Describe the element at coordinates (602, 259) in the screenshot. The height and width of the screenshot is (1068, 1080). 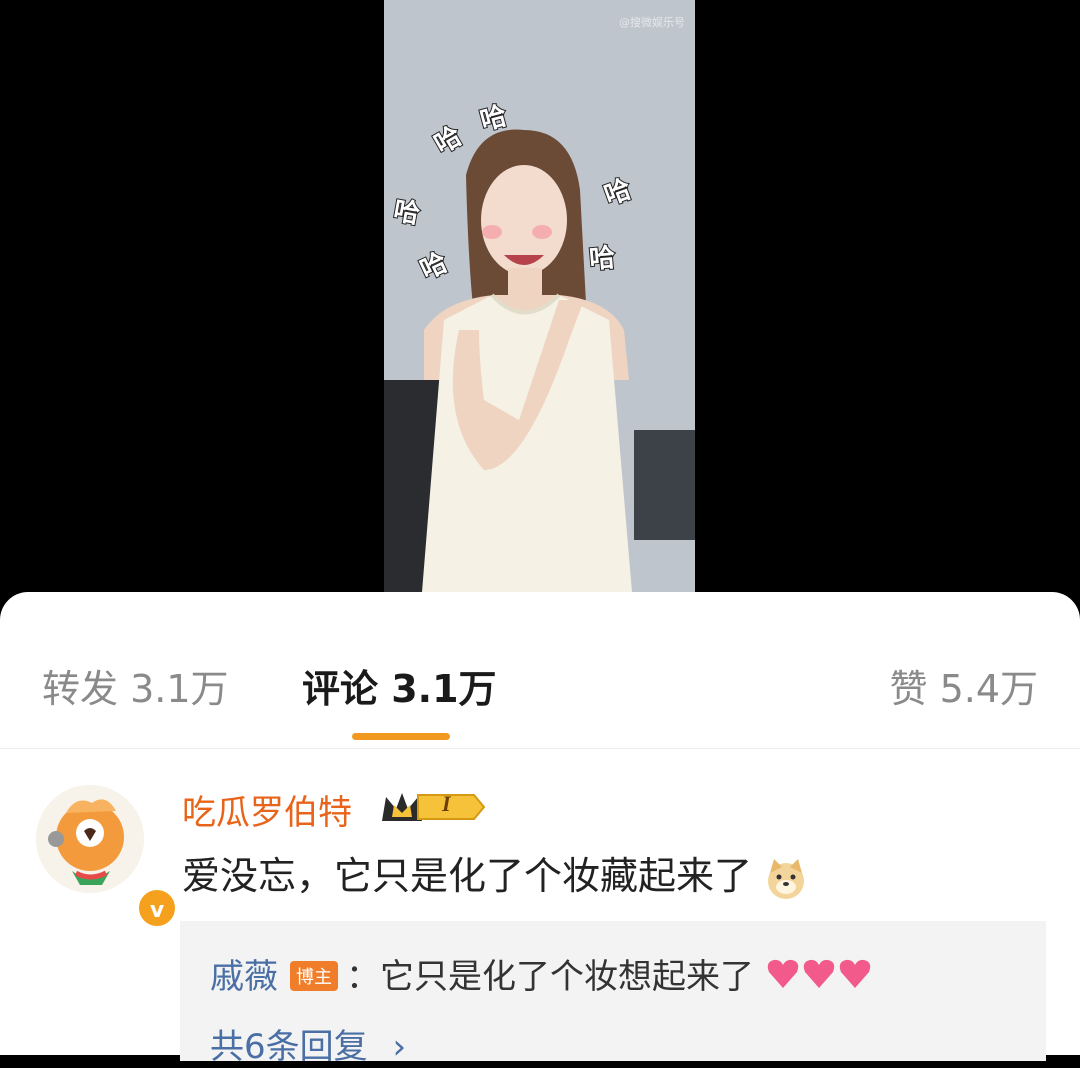
I see `haha-sticker: 哈` at that location.